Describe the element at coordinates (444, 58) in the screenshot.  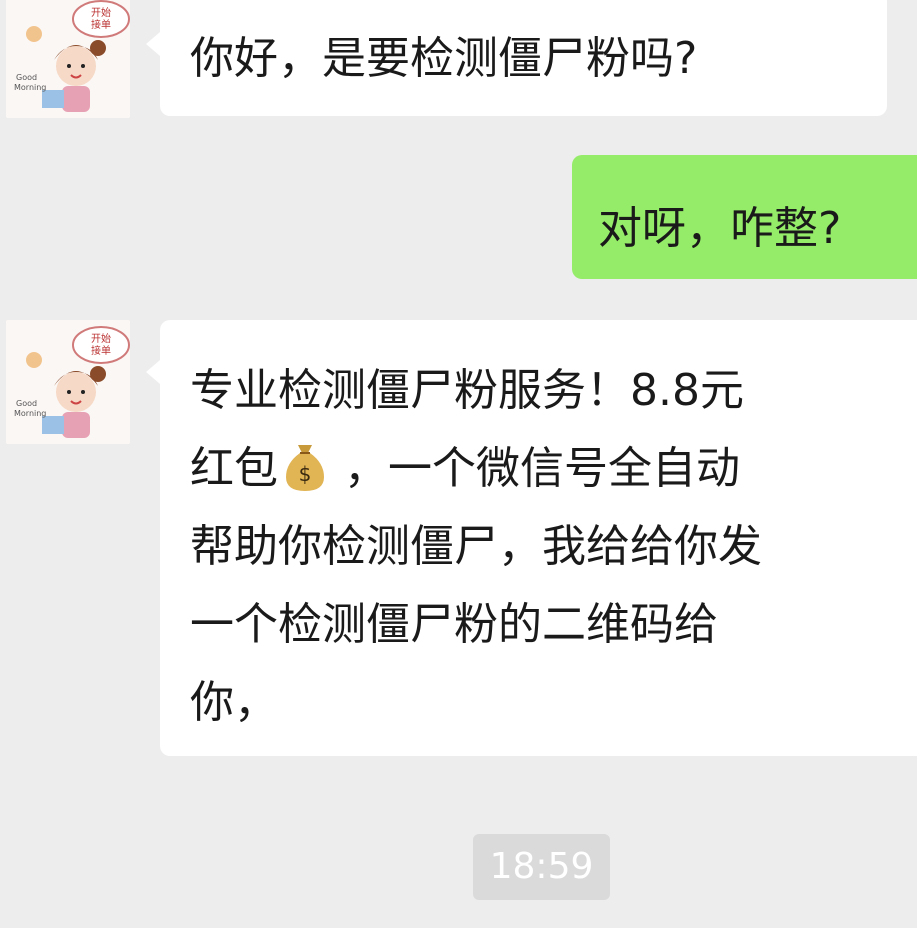
I see `message-text: 你好，是要检测僵尸粉吗?` at that location.